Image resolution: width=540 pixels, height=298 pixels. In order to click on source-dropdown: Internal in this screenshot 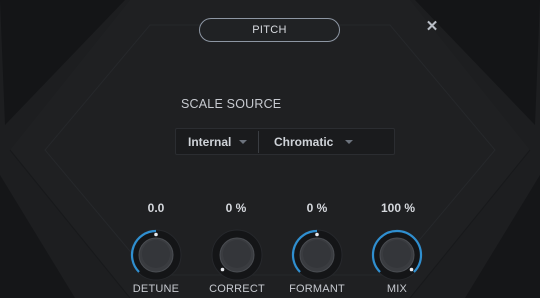, I will do `click(218, 141)`.